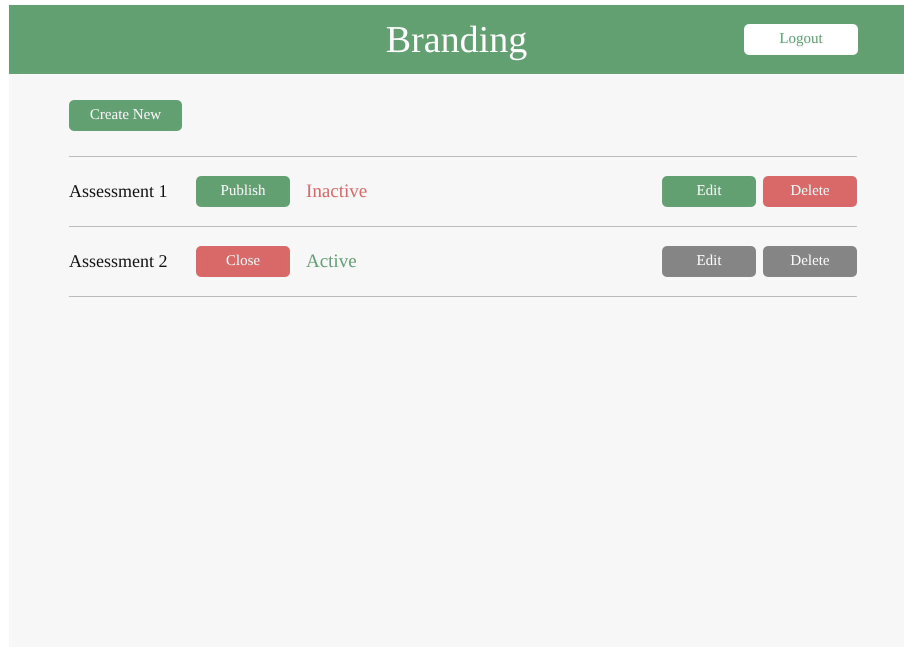  What do you see at coordinates (125, 115) in the screenshot?
I see `create-new-button: Create New` at bounding box center [125, 115].